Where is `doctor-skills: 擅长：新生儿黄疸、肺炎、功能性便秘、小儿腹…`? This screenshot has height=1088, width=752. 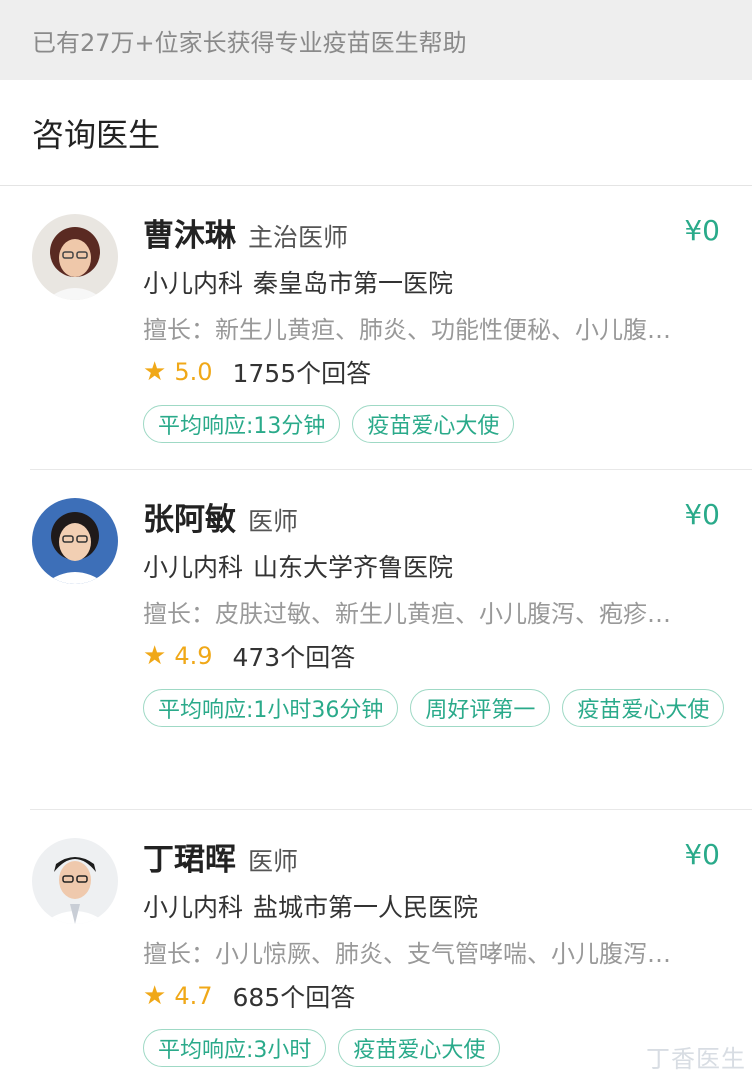 doctor-skills: 擅长：新生儿黄疸、肺炎、功能性便秘、小儿腹… is located at coordinates (407, 330).